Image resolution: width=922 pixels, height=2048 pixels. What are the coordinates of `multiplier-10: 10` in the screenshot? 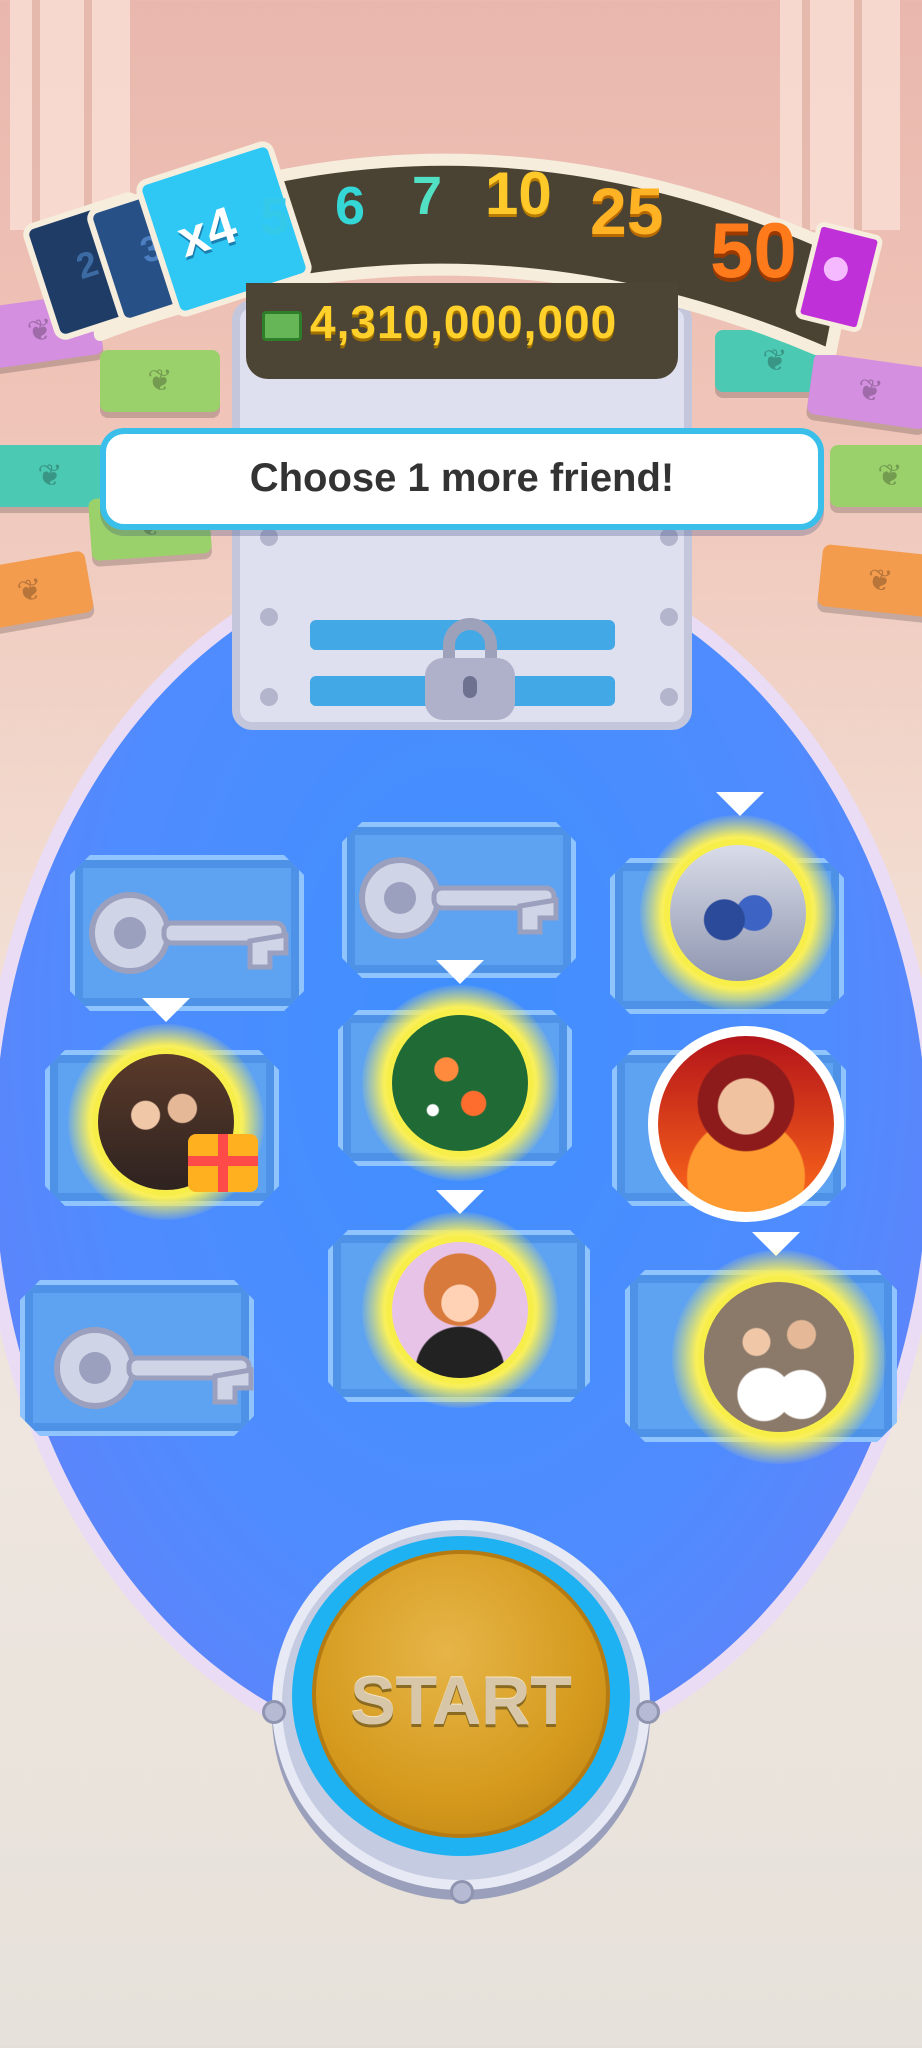 It's located at (518, 193).